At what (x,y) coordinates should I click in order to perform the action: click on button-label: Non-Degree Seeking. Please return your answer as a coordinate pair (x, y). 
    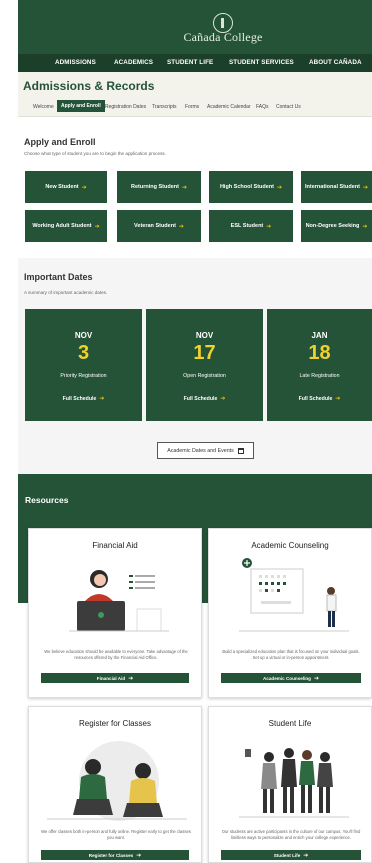
    Looking at the image, I should click on (332, 226).